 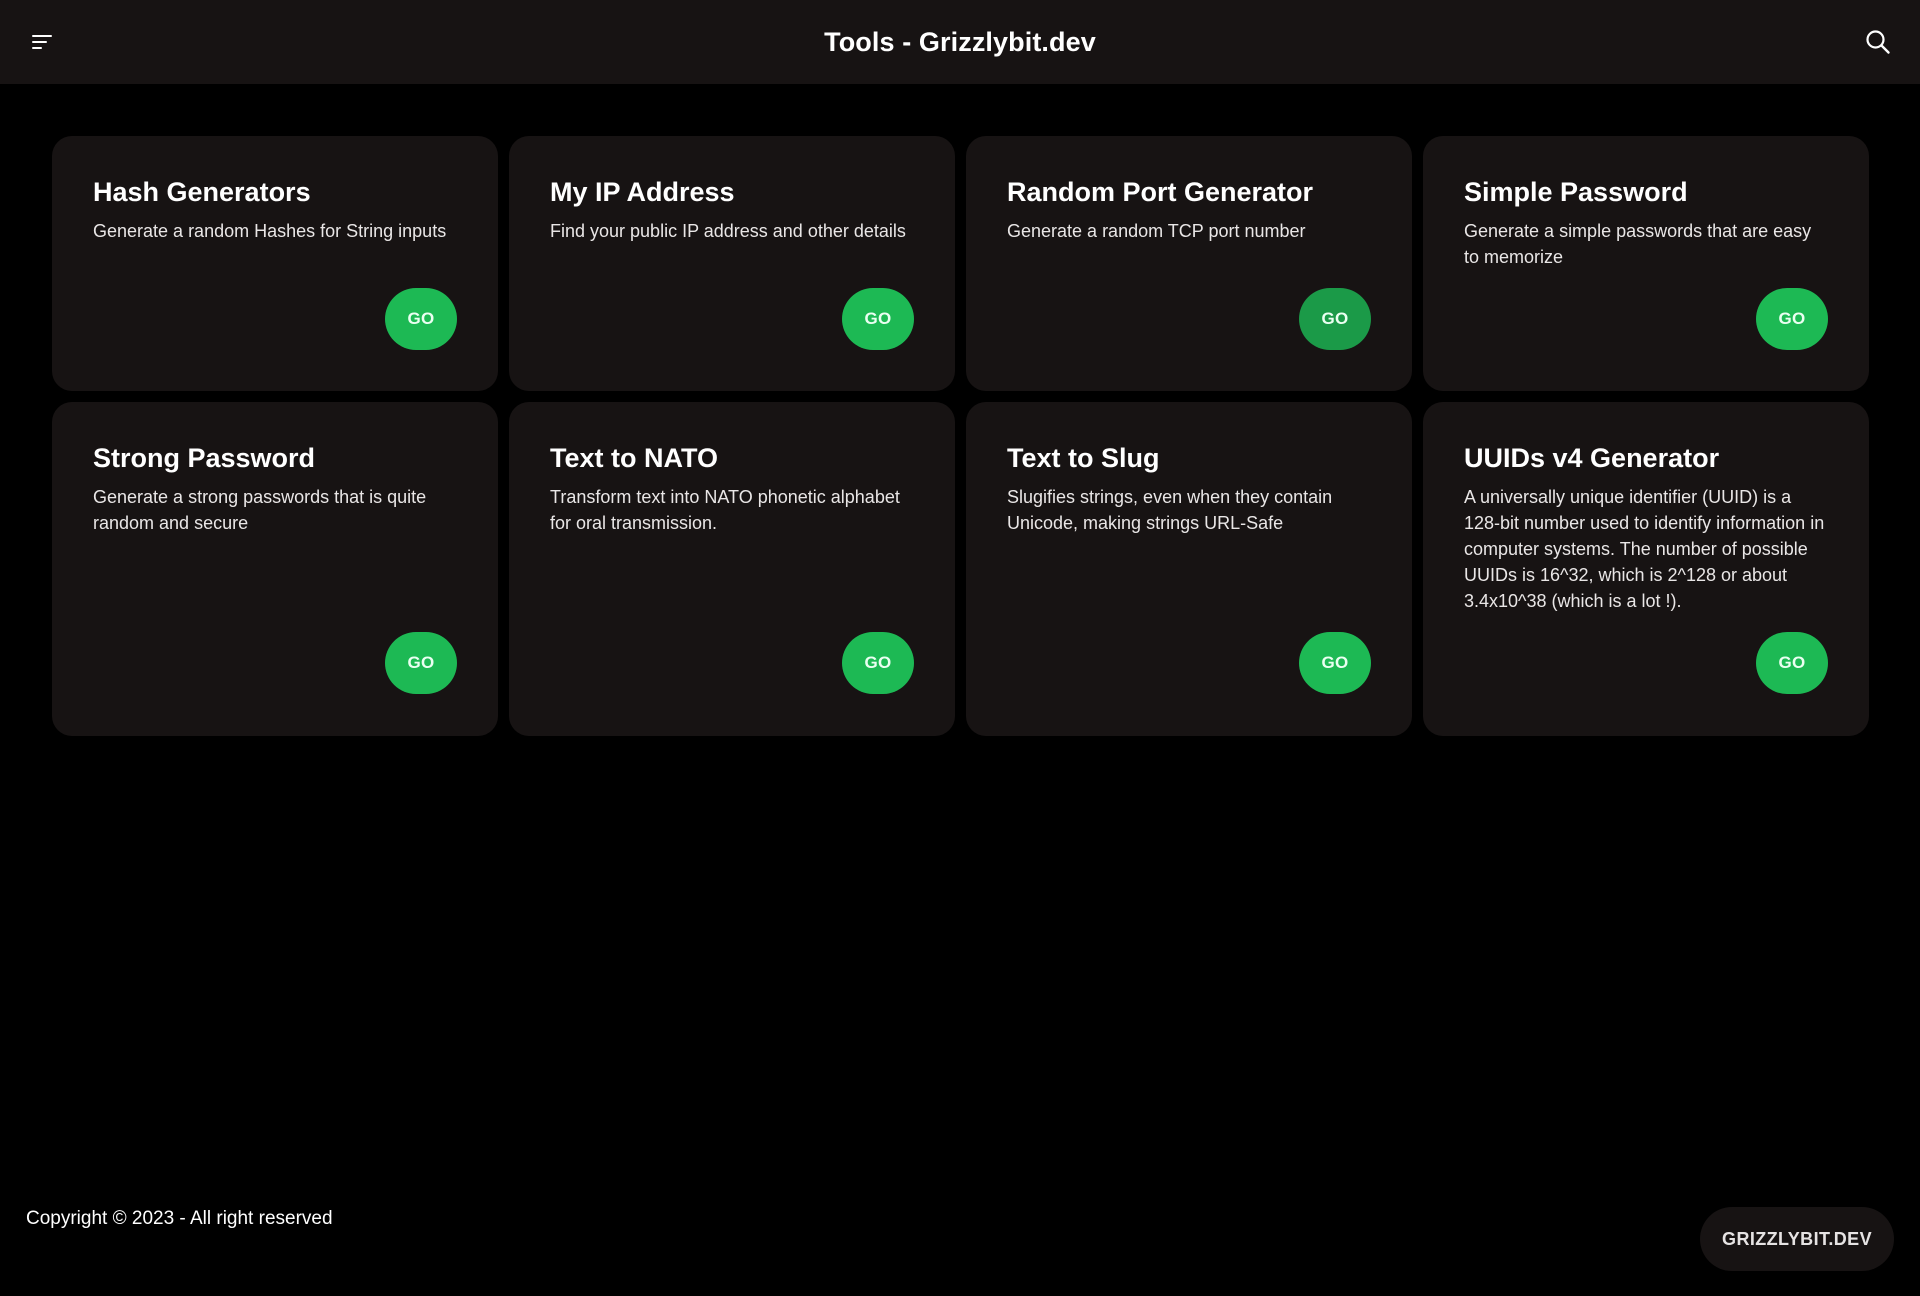 What do you see at coordinates (421, 663) in the screenshot?
I see `go-button-strong-password: GO` at bounding box center [421, 663].